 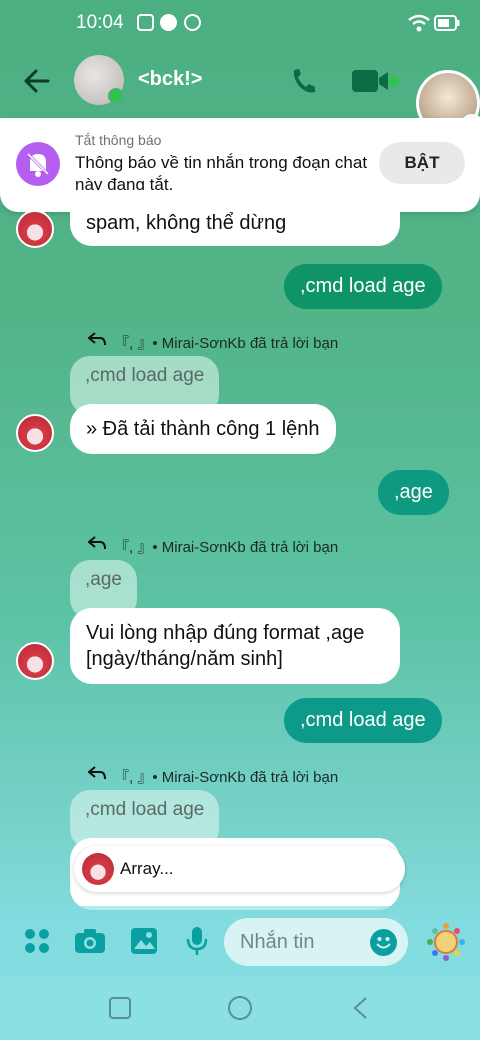 I want to click on outgoing-message: ,age, so click(x=413, y=492).